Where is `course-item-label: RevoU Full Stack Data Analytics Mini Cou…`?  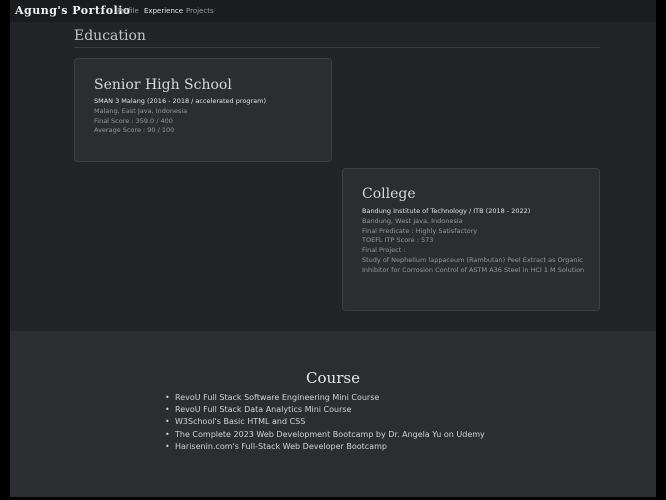 course-item-label: RevoU Full Stack Data Analytics Mini Cou… is located at coordinates (263, 410).